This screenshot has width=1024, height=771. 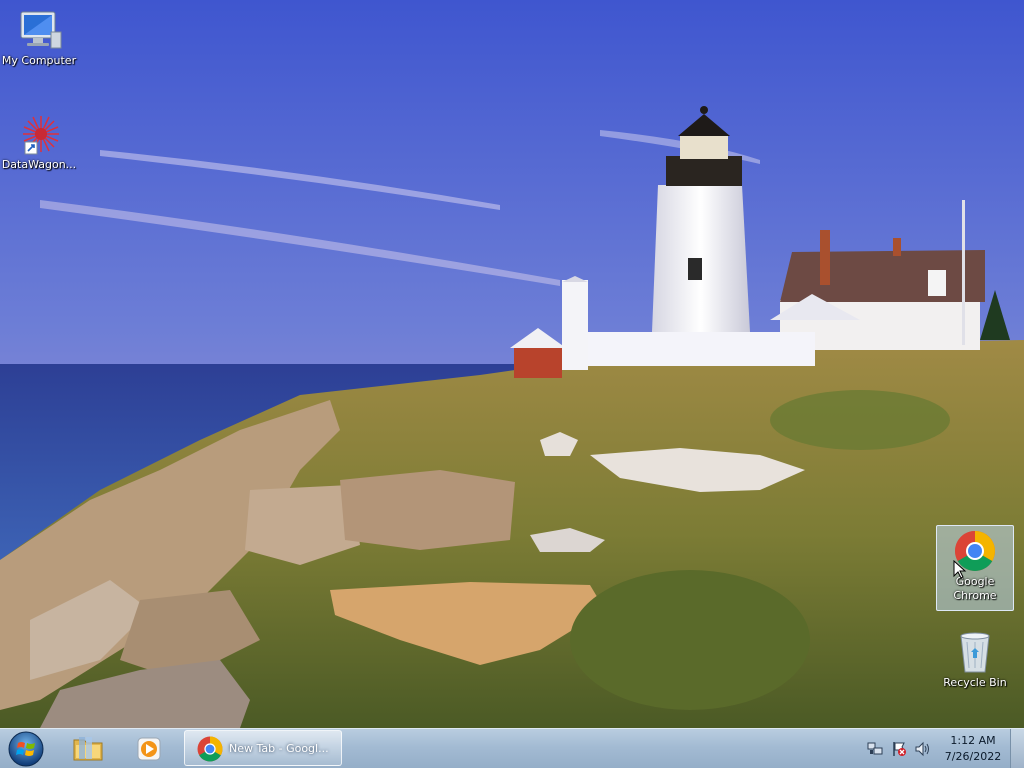 I want to click on clock-time: 1:12 AM, so click(x=973, y=740).